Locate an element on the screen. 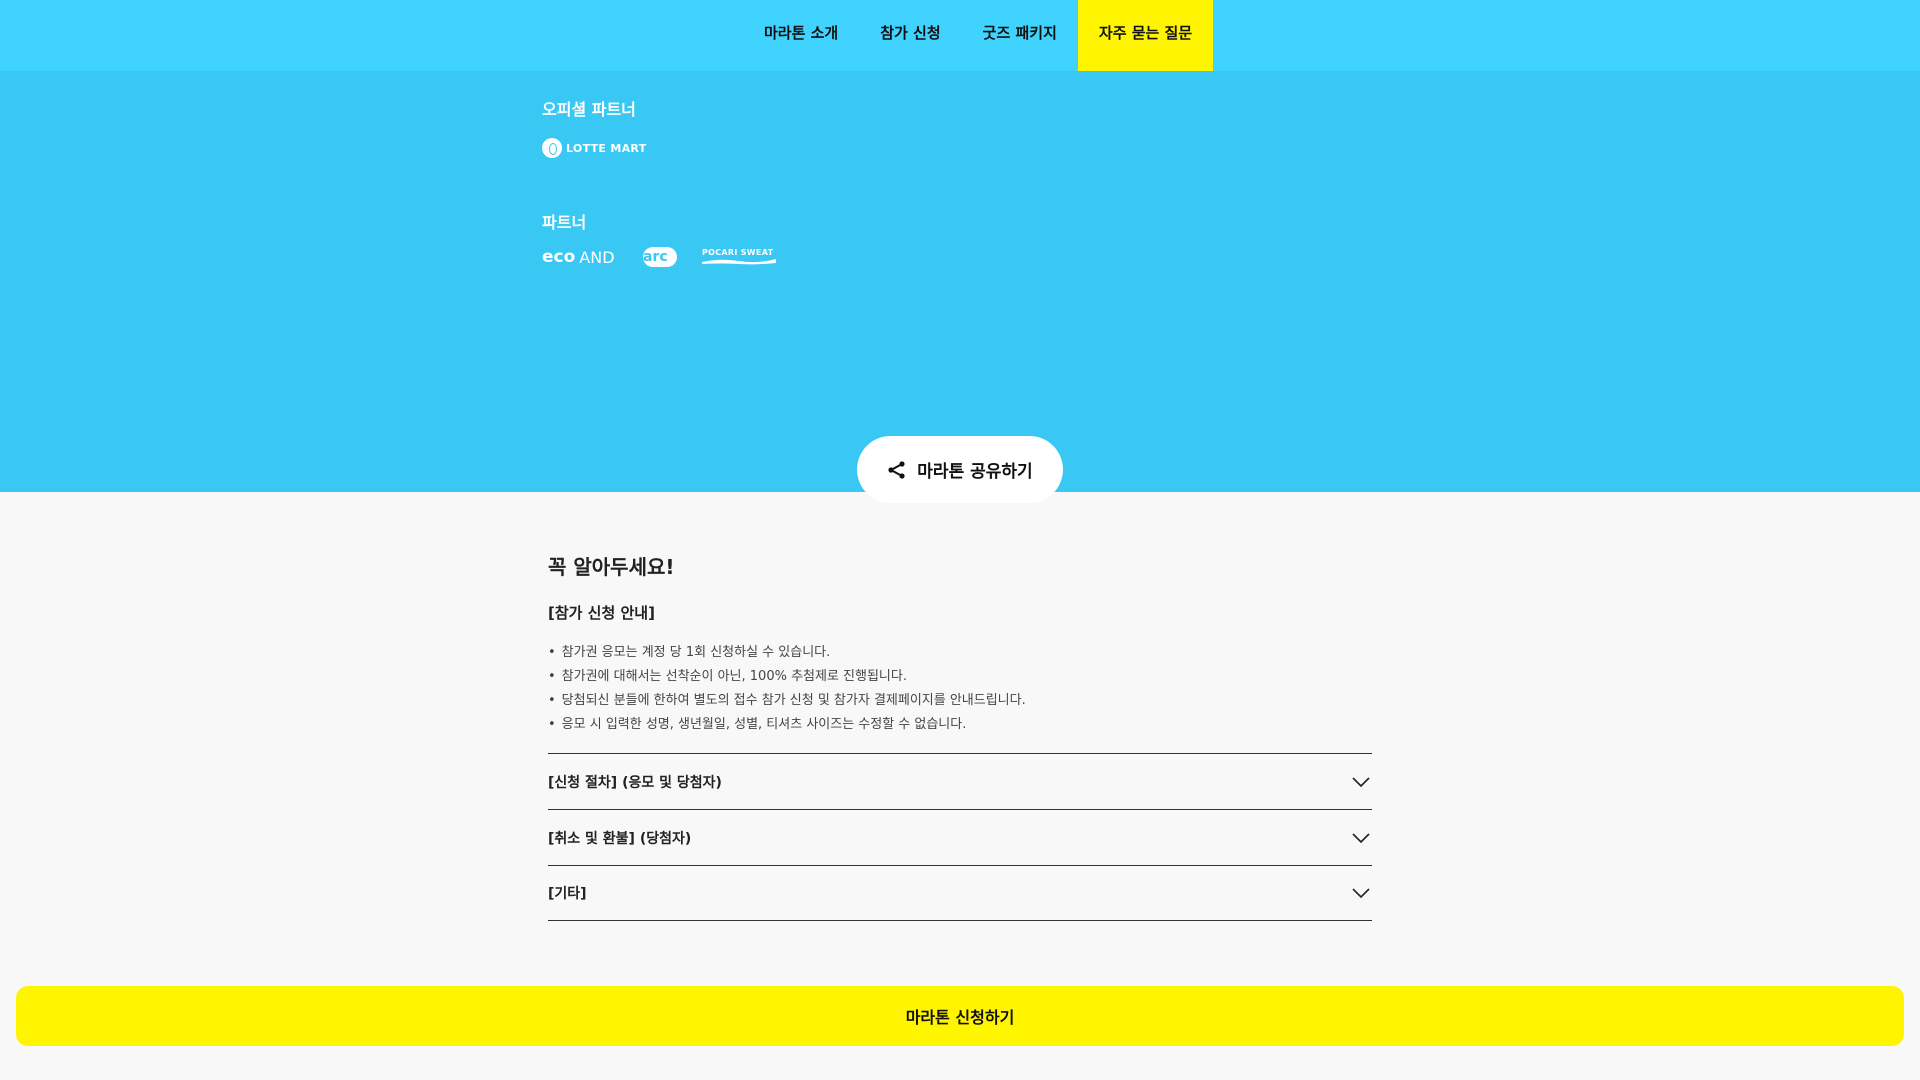 The width and height of the screenshot is (1920, 1080). share-button-label: 마라톤 공유하기 is located at coordinates (975, 472).